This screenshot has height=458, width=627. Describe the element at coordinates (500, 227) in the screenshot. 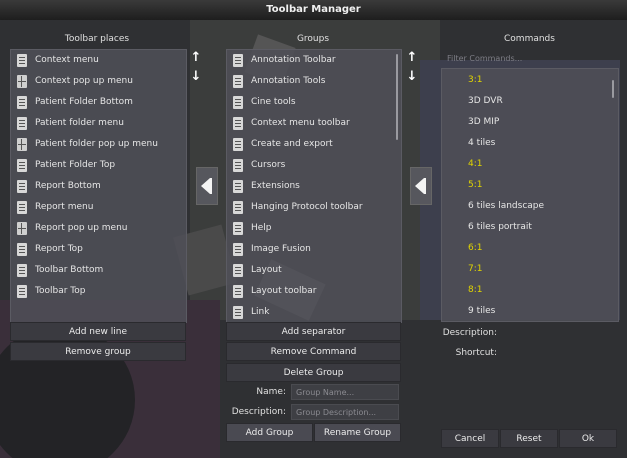

I see `list-item-label: 6 tiles portrait` at that location.